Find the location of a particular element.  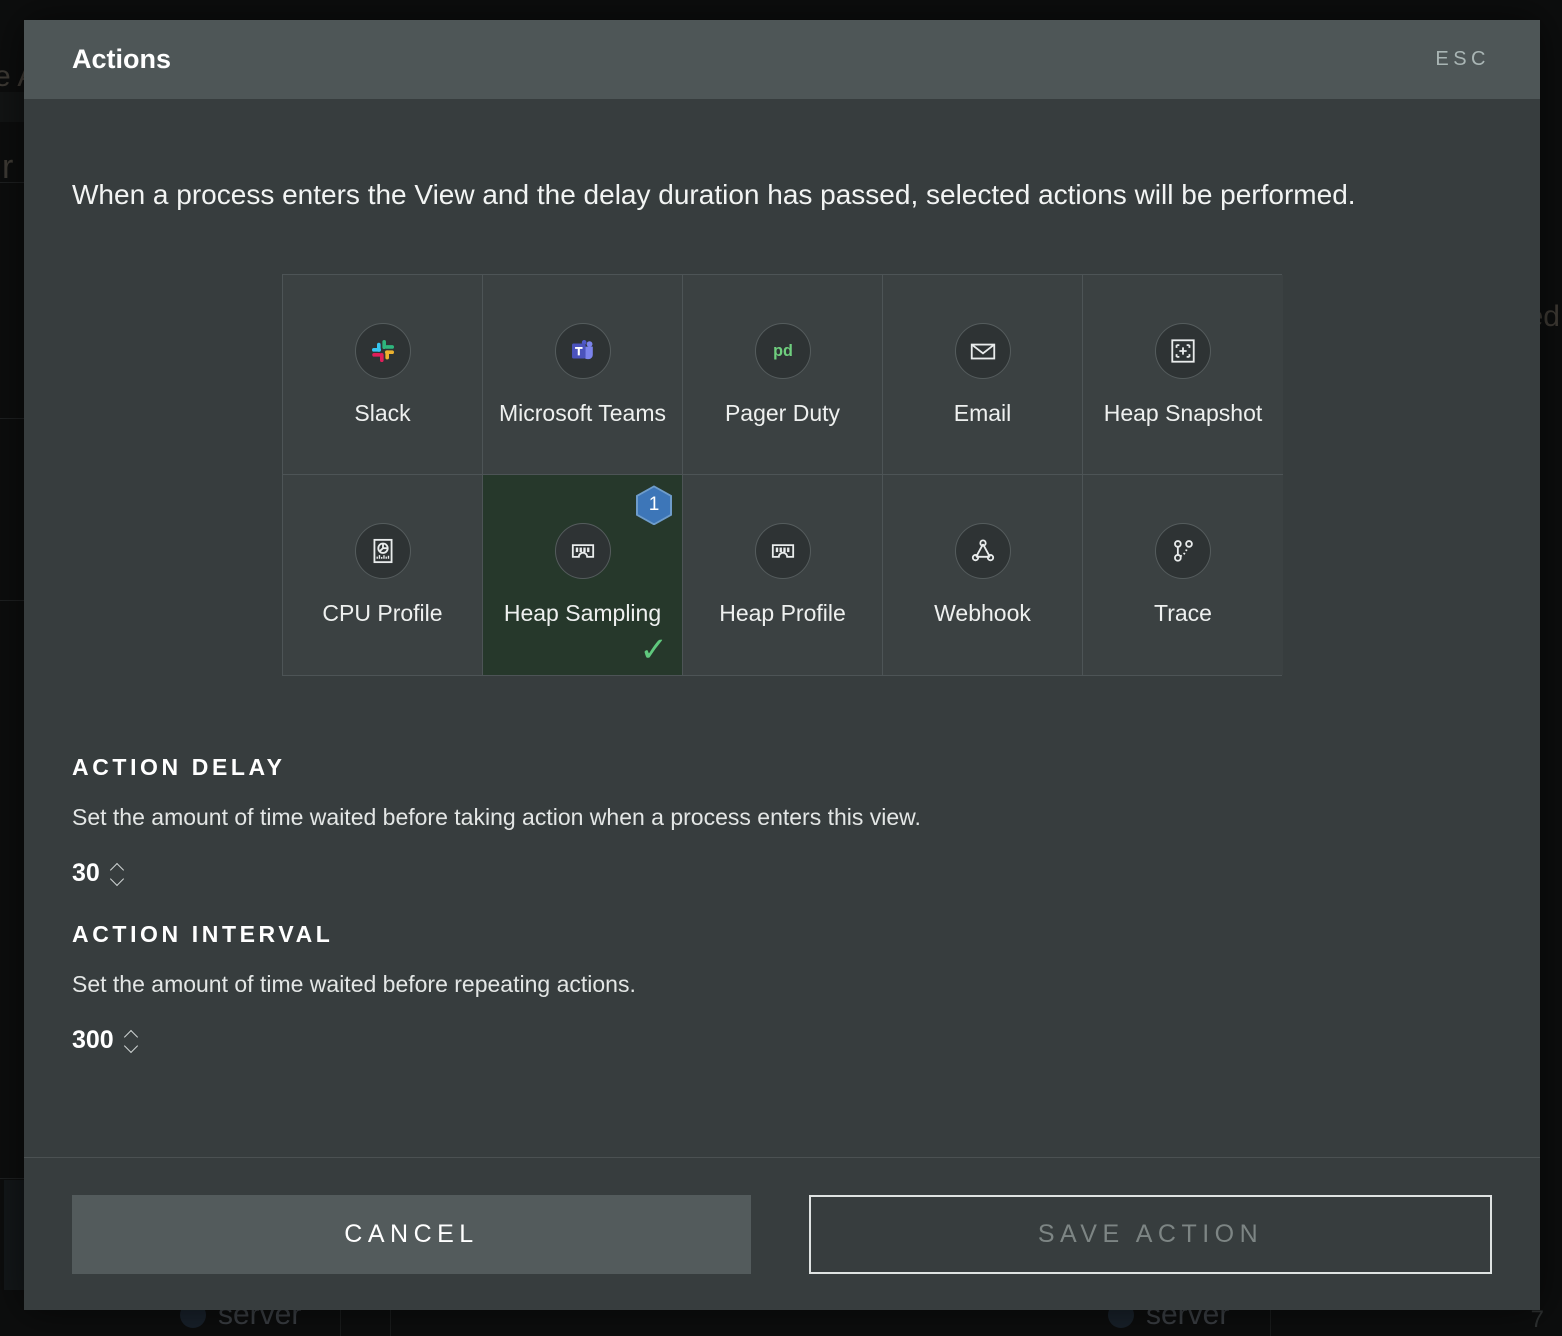

action-tile-trace: Trace is located at coordinates (1183, 575).